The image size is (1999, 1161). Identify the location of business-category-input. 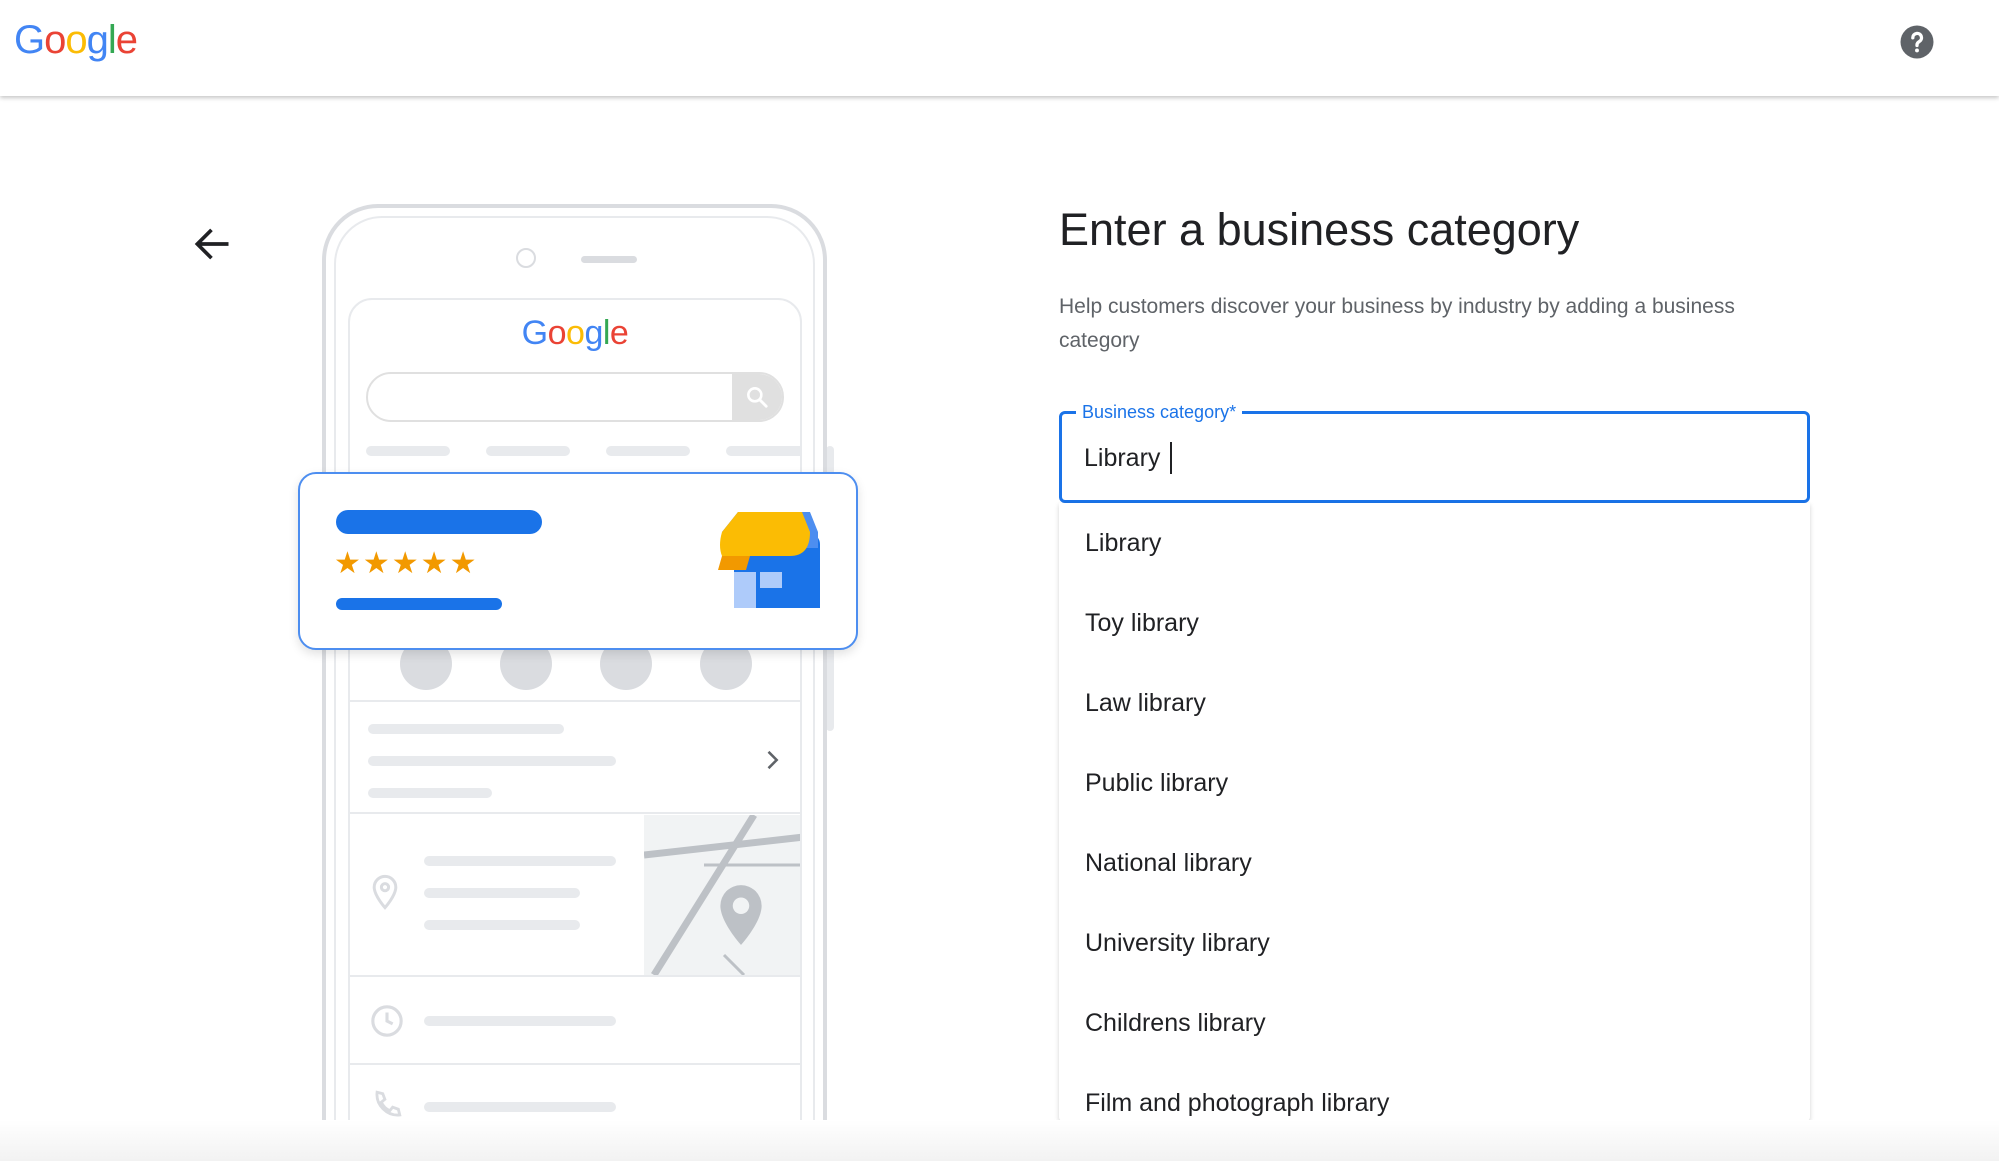
(1434, 458).